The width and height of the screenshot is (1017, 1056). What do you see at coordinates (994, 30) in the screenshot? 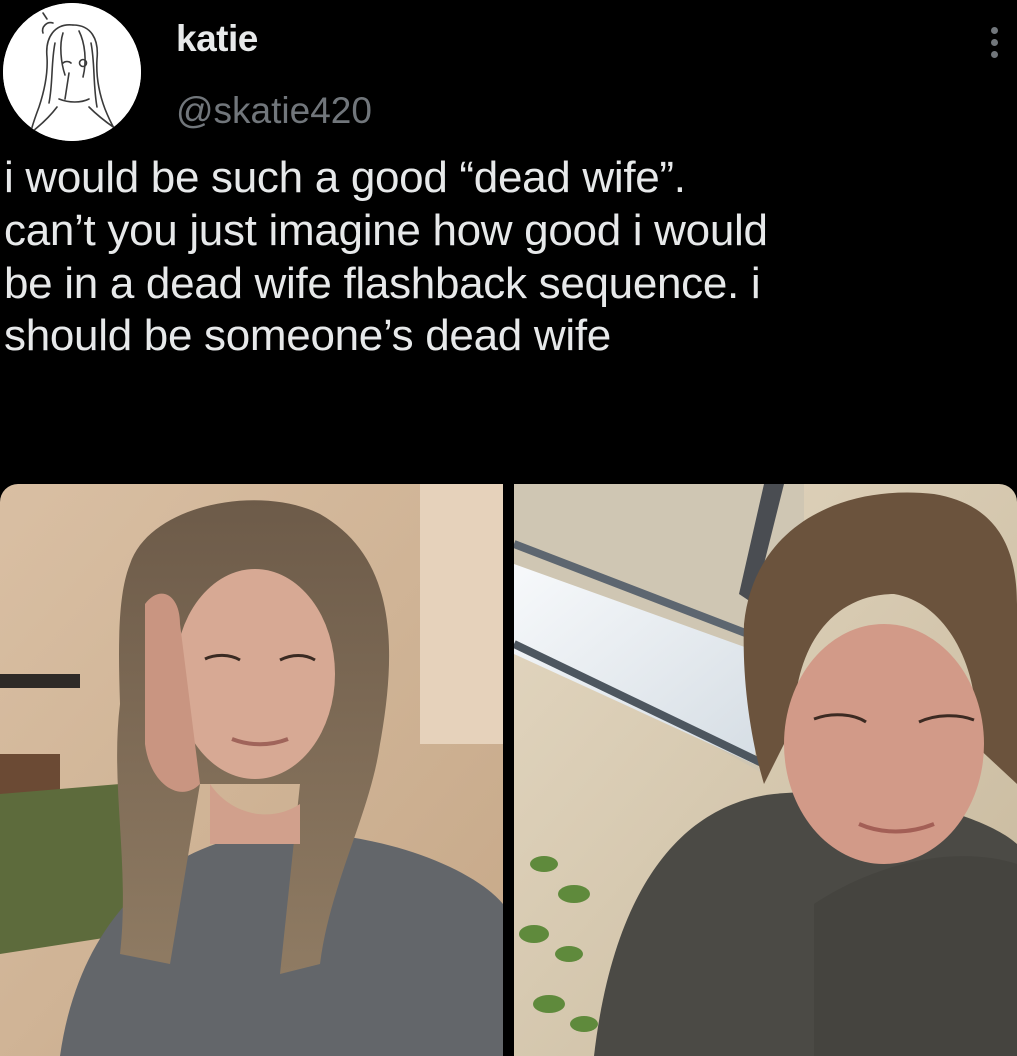
I see `more-vertical-icon` at bounding box center [994, 30].